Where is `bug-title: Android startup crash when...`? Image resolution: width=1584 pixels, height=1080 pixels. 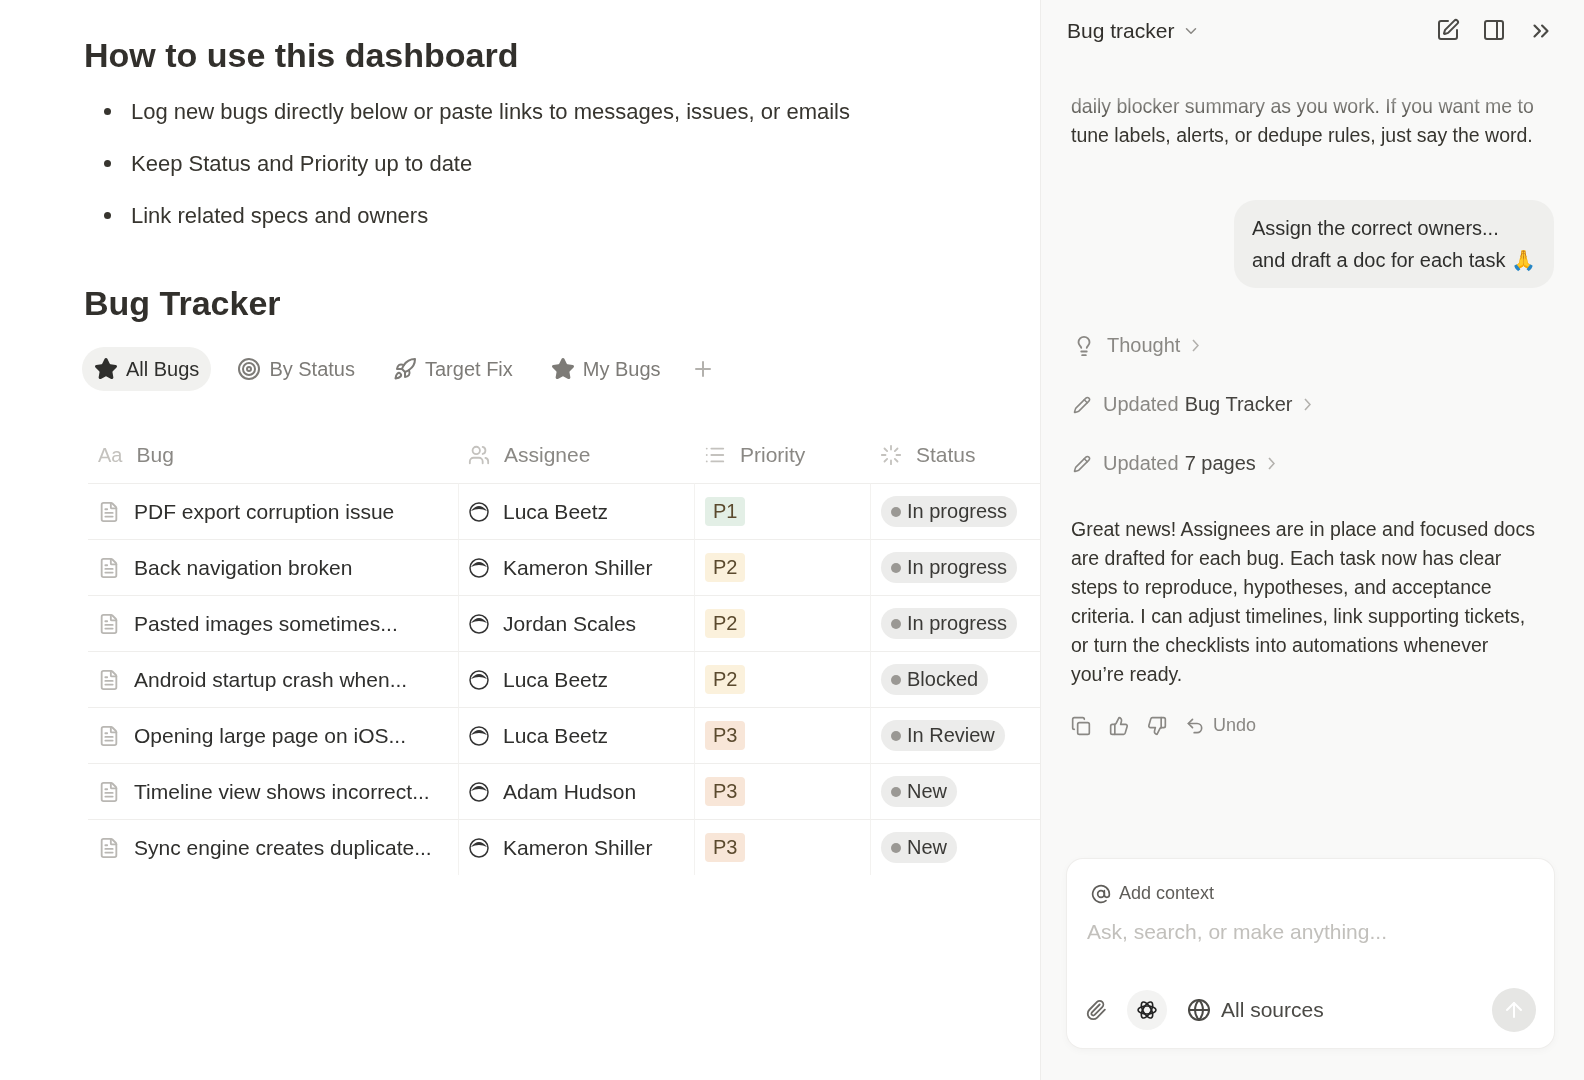
bug-title: Android startup crash when... is located at coordinates (271, 679).